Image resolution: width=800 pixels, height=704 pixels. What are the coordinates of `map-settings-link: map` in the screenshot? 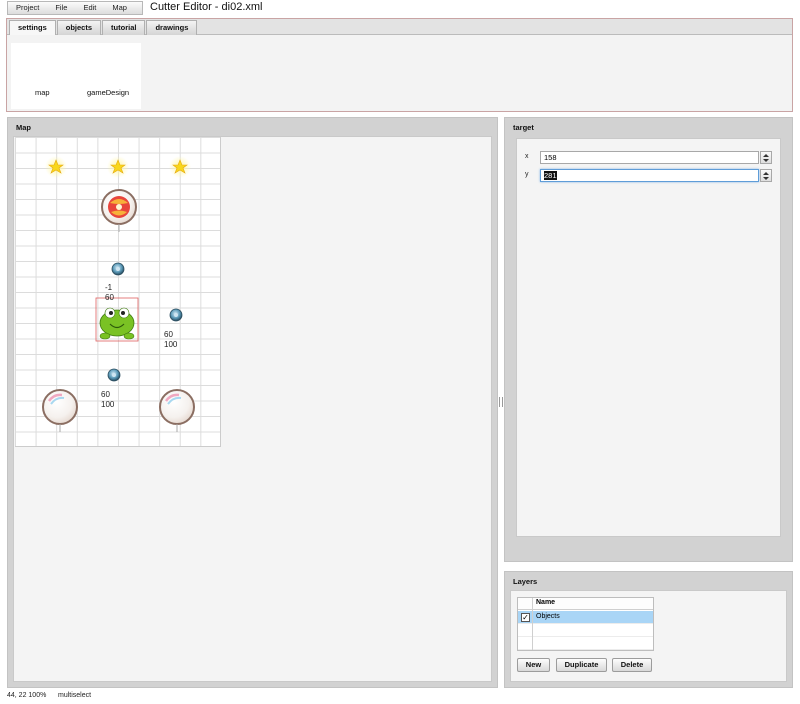 It's located at (42, 92).